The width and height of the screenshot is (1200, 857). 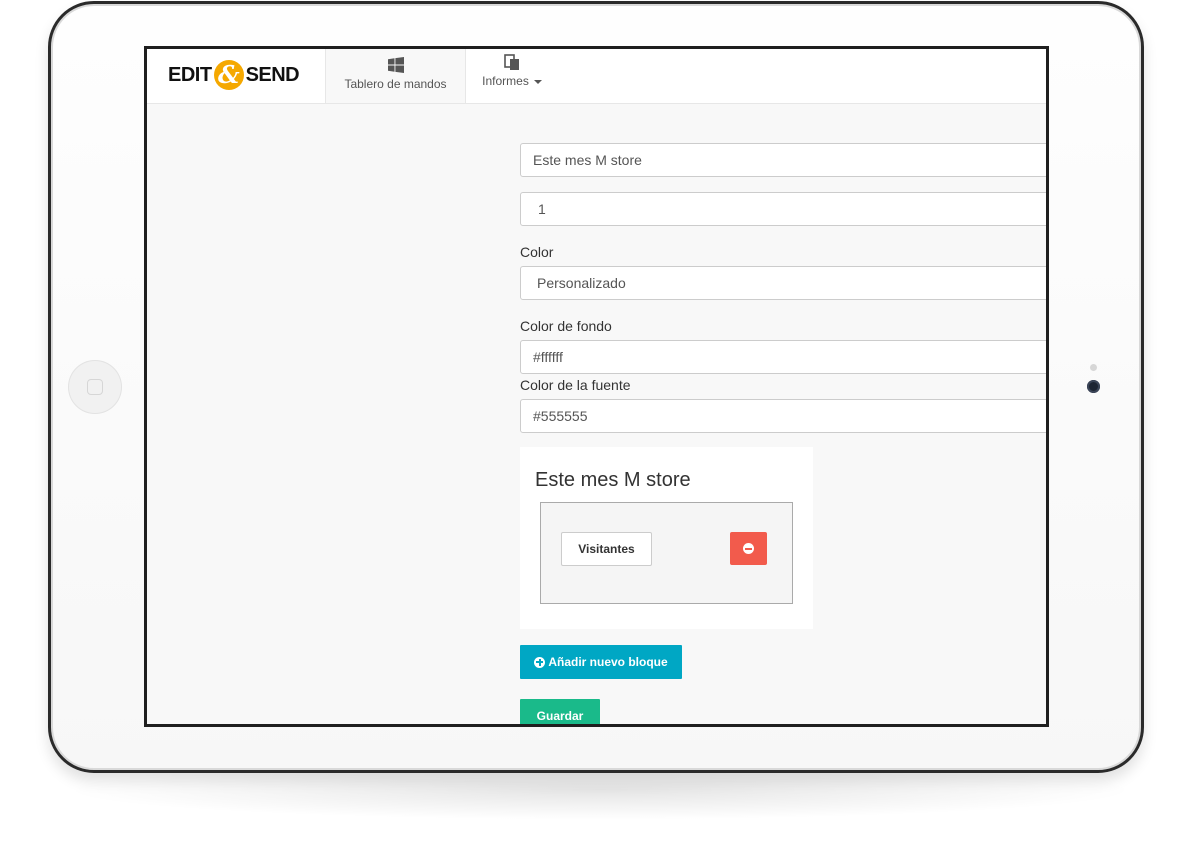 What do you see at coordinates (666, 553) in the screenshot?
I see `block-box: Visitantes` at bounding box center [666, 553].